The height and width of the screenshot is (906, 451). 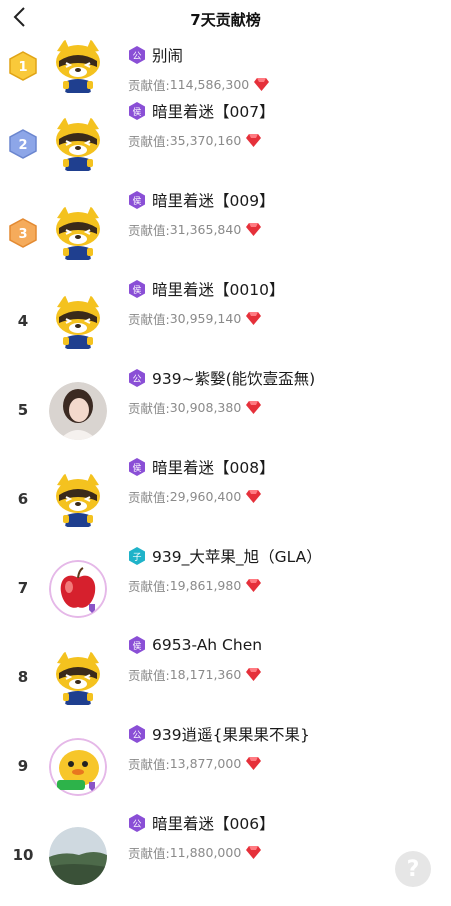 I want to click on list-item: 4 侯暗里着迷【0010】 贡献值: 30,959,140, so click(x=225, y=322).